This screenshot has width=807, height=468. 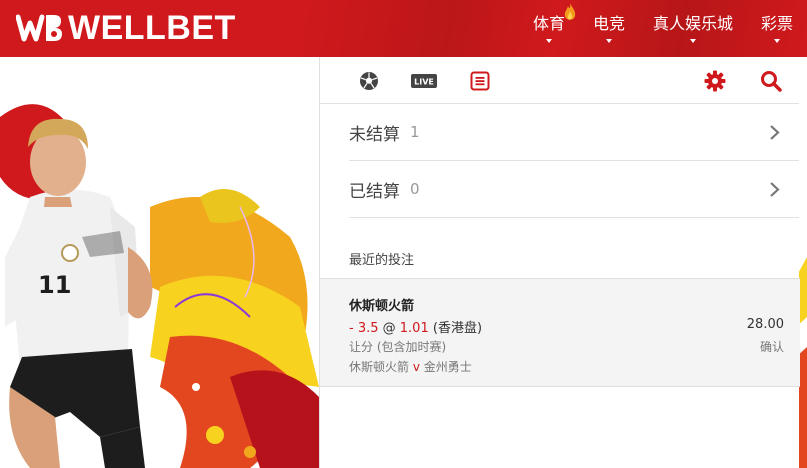 I want to click on brand-name: WELLBET, so click(x=152, y=28).